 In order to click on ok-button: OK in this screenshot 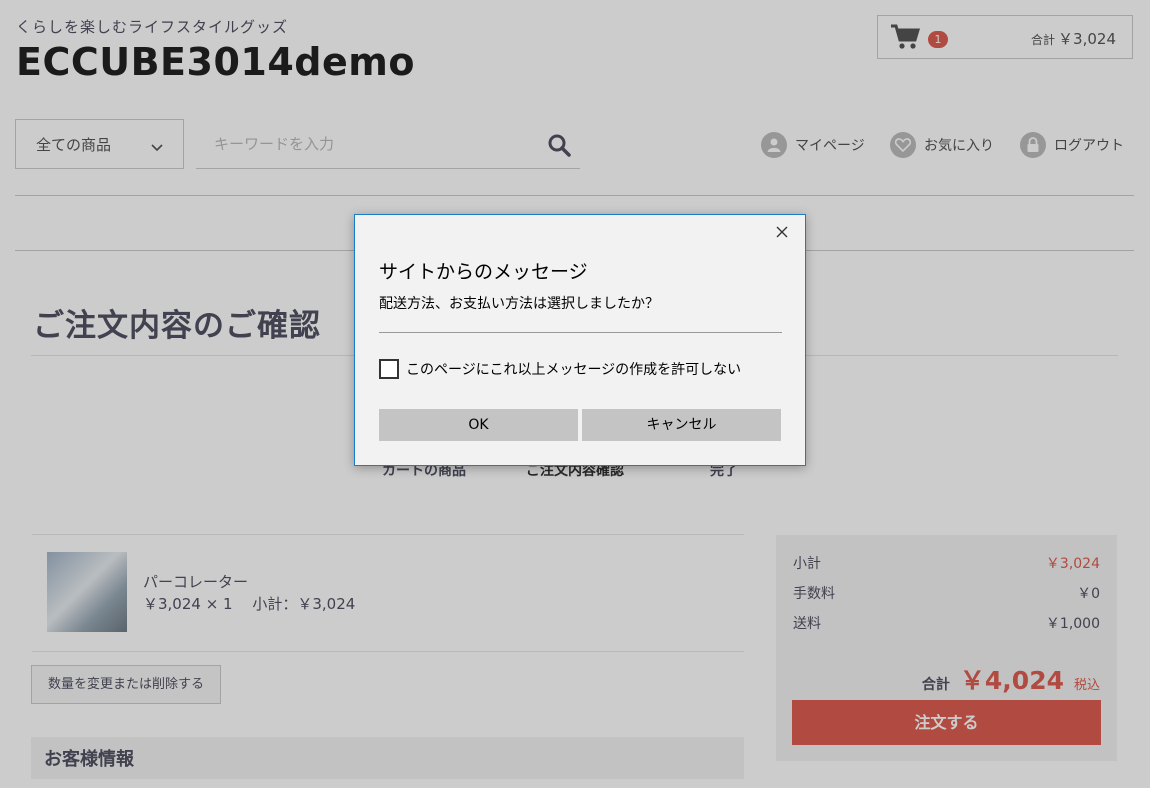, I will do `click(478, 425)`.